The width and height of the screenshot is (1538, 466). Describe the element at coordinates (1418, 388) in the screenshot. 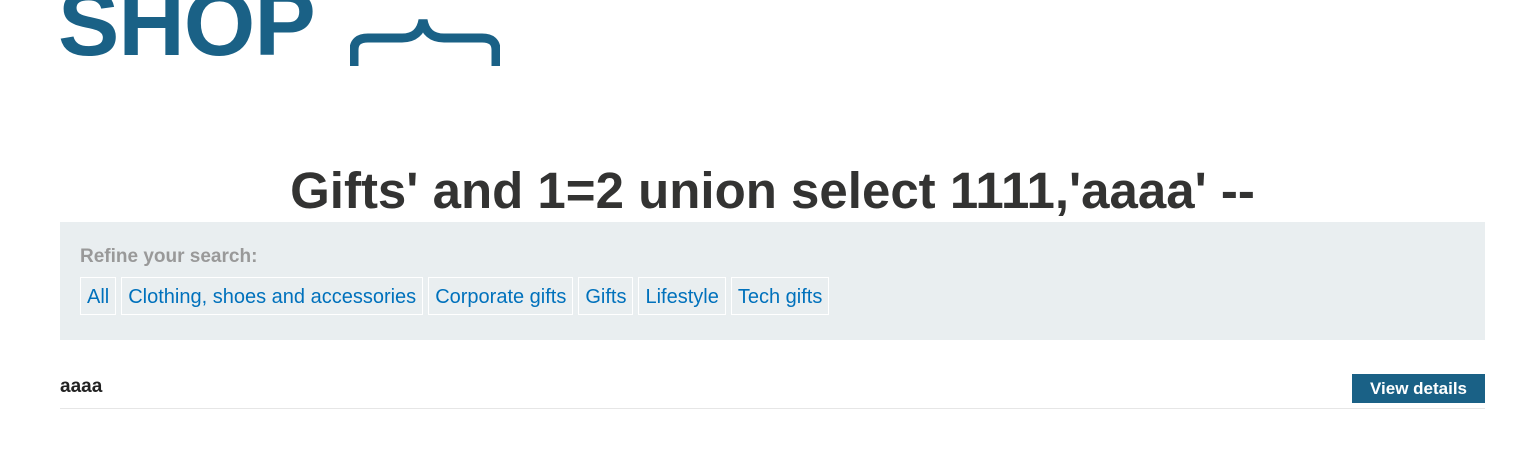

I see `view-details-button: View details` at that location.